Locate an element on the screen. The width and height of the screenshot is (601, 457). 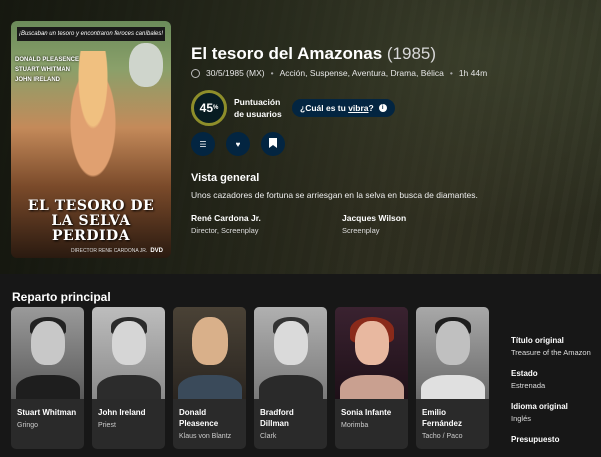
cast-card: Bradford Dillman Clark is located at coordinates (290, 378).